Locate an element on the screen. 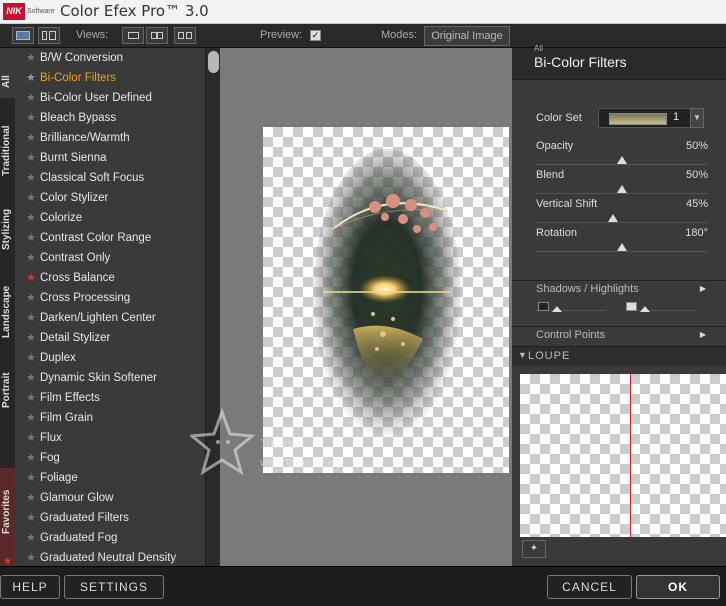 The height and width of the screenshot is (606, 726). tab-landscape-label: Landscape is located at coordinates (6, 311).